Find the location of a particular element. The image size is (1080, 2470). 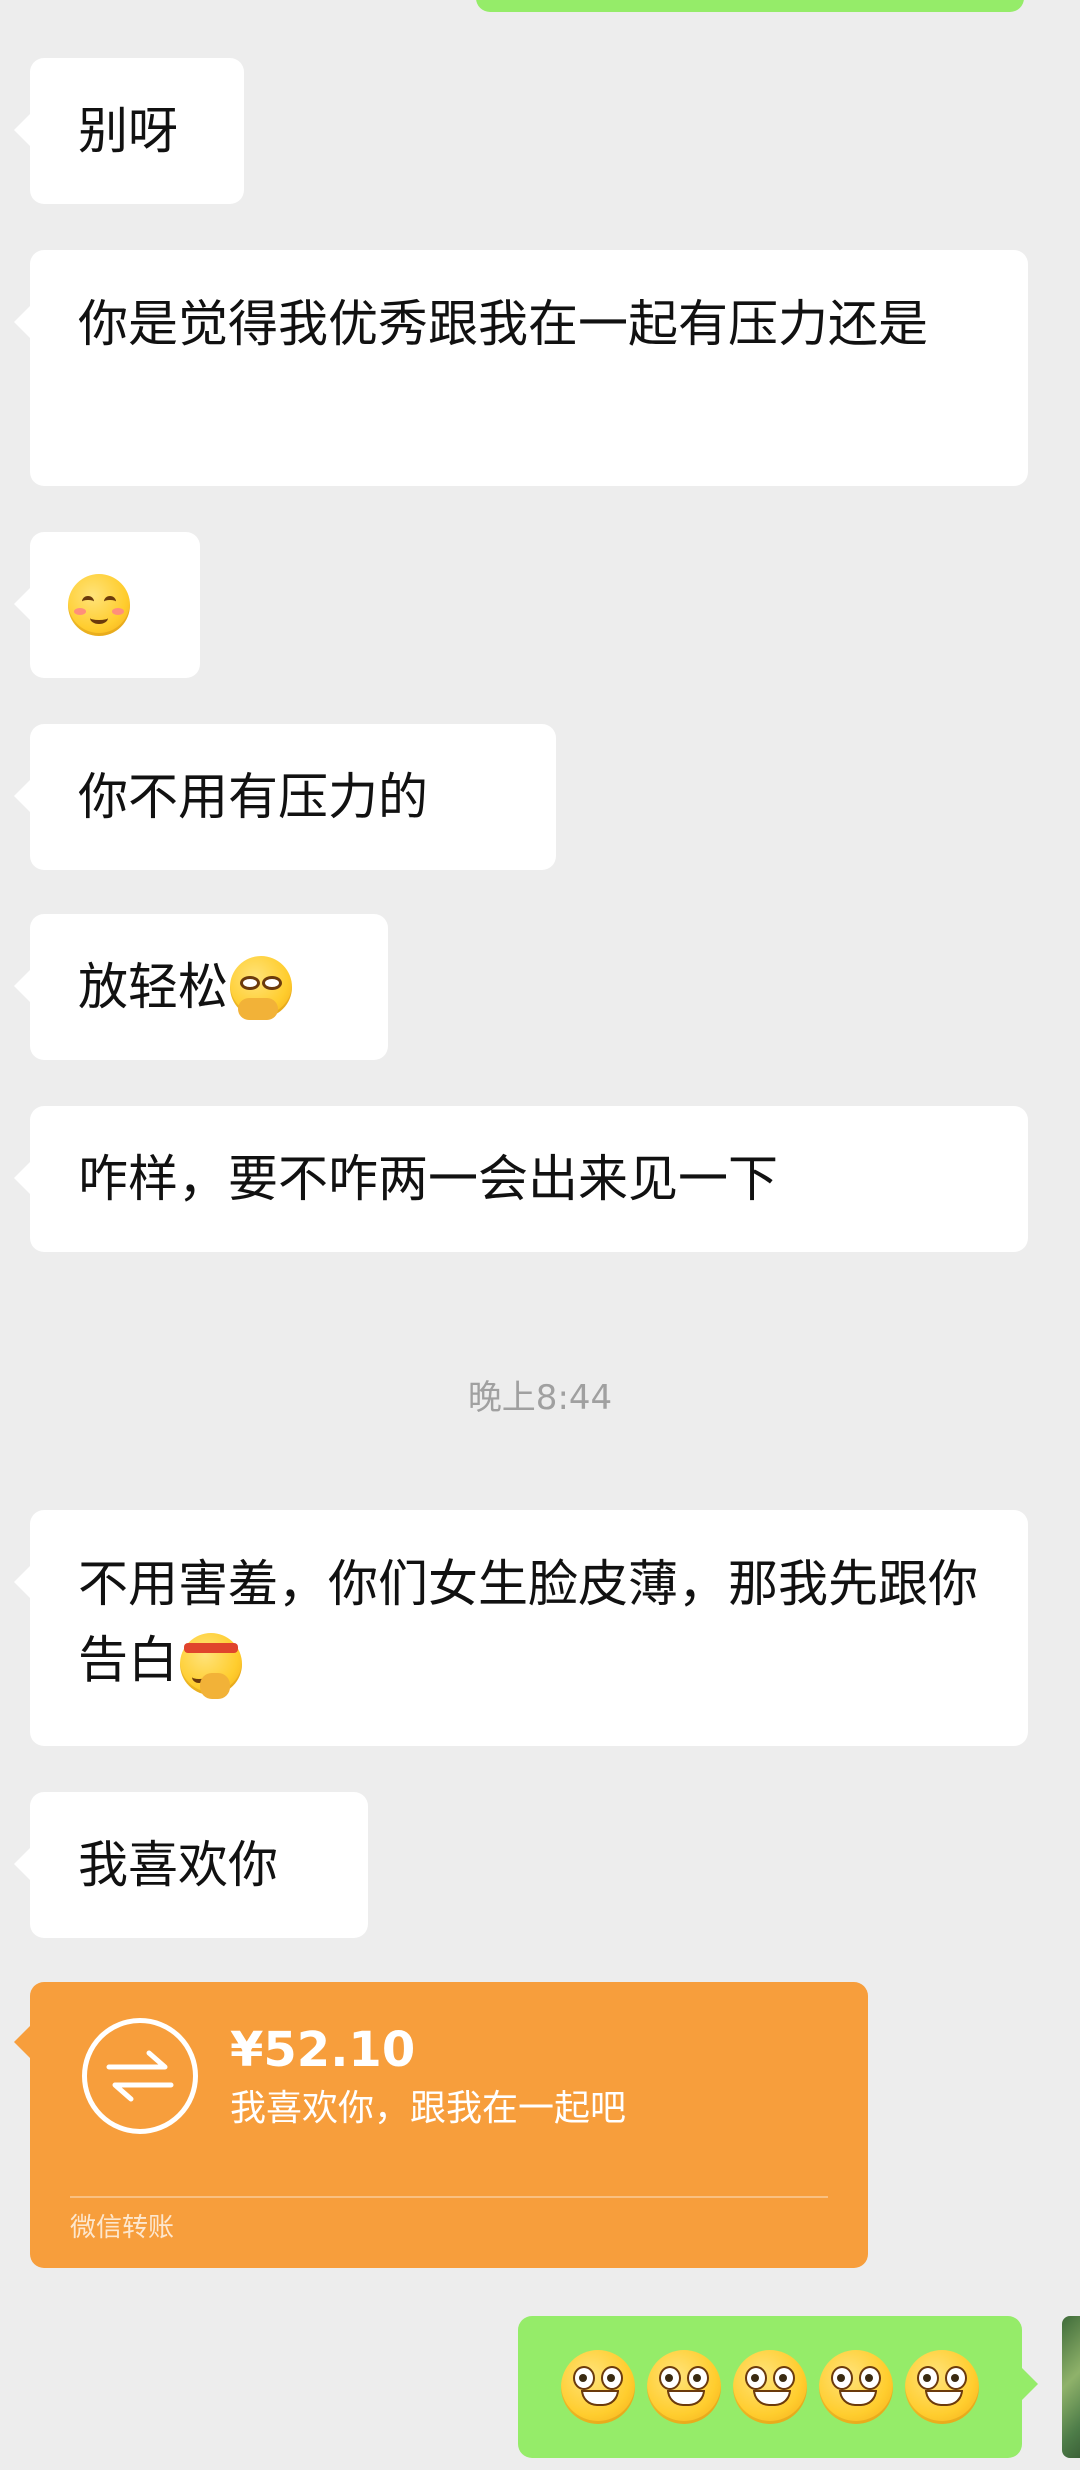

message-text: 别呀 is located at coordinates (128, 131).